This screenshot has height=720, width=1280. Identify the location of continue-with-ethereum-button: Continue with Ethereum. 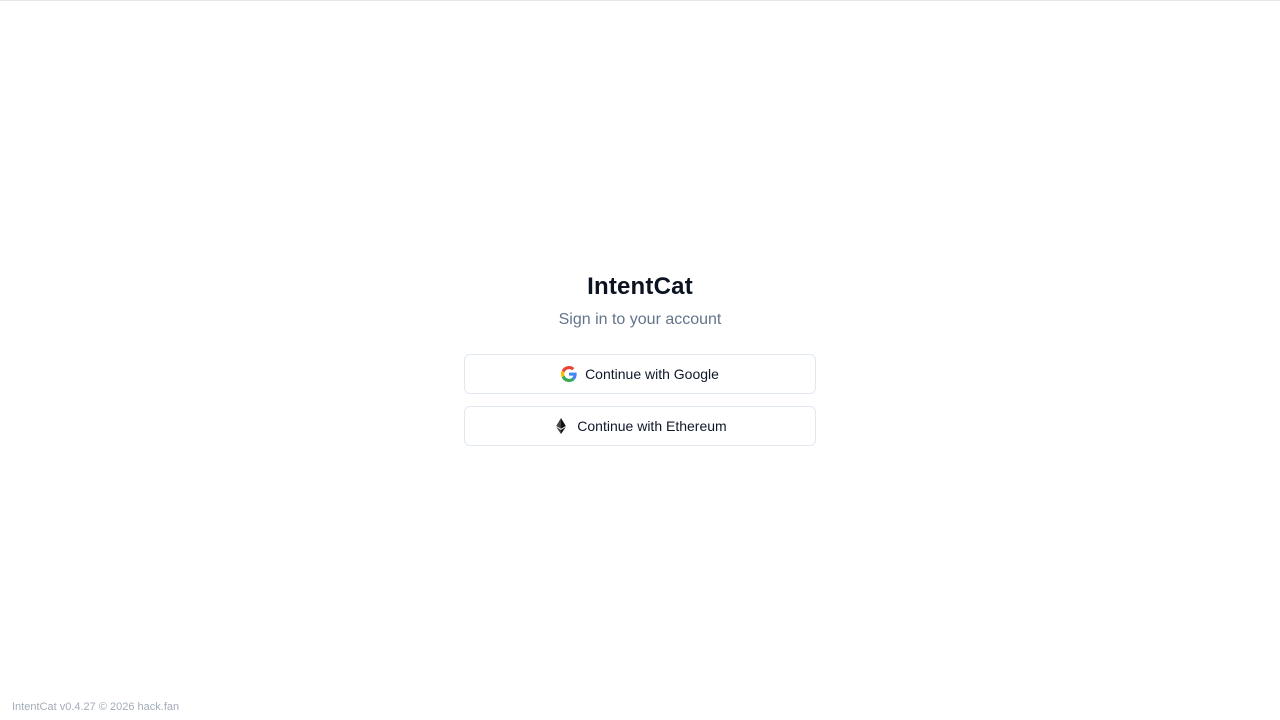
(640, 426).